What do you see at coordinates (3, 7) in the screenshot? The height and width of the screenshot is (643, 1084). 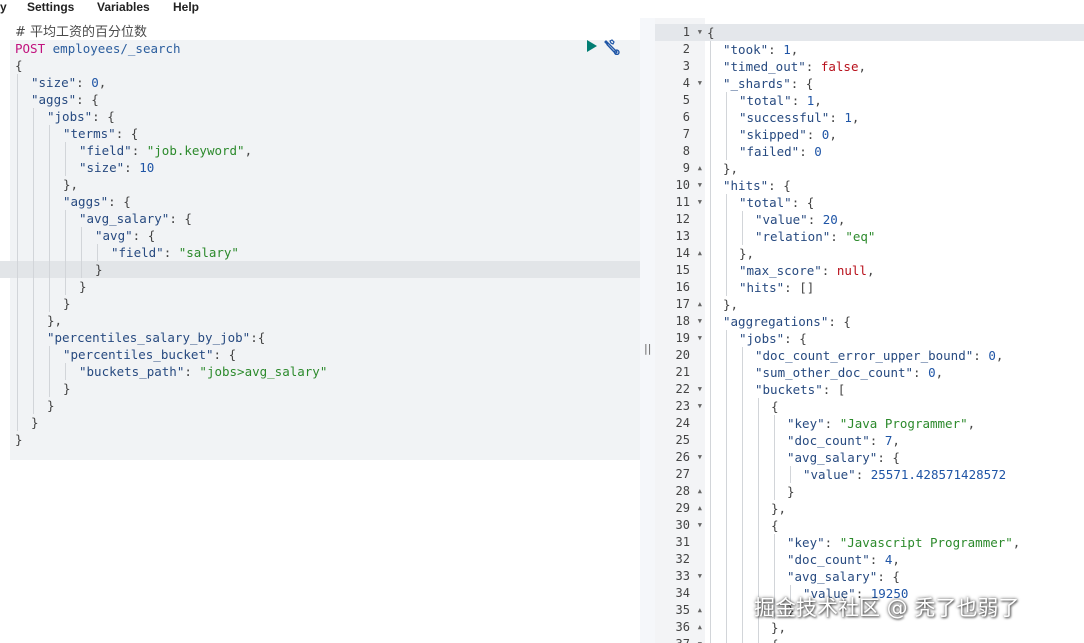 I see `menu-item-query: y` at bounding box center [3, 7].